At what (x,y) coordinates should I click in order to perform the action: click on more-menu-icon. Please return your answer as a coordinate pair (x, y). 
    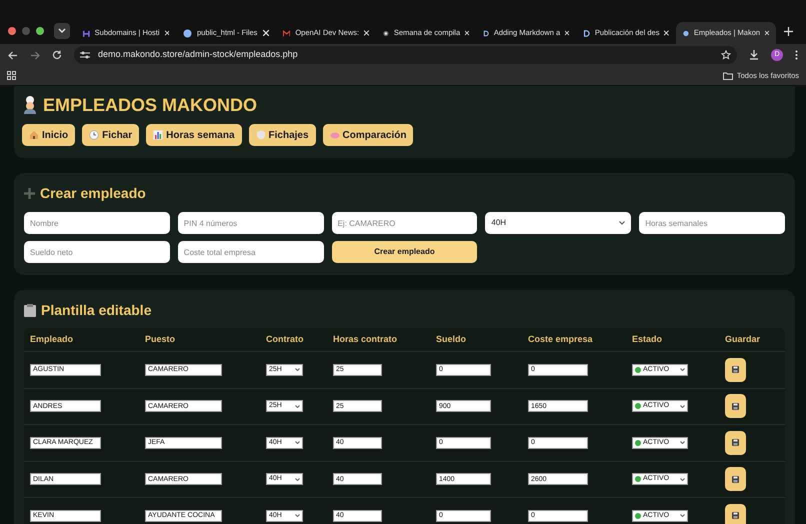
    Looking at the image, I should click on (796, 55).